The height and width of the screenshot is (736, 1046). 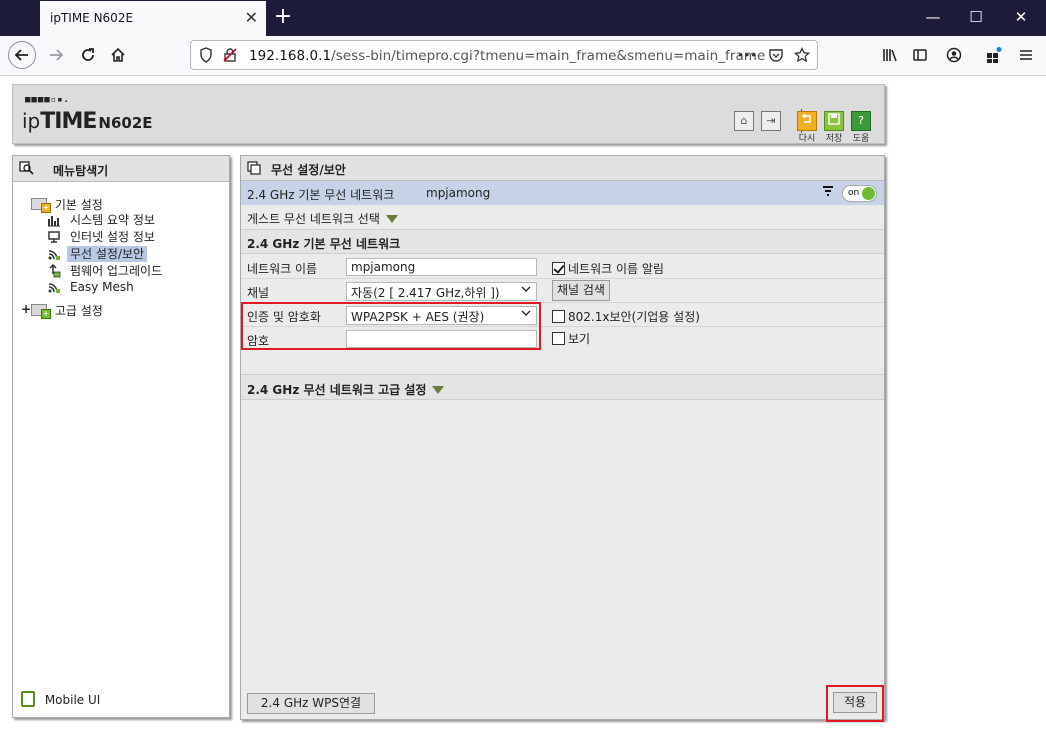 What do you see at coordinates (458, 193) in the screenshot?
I see `network-status-ssid: mpjamong` at bounding box center [458, 193].